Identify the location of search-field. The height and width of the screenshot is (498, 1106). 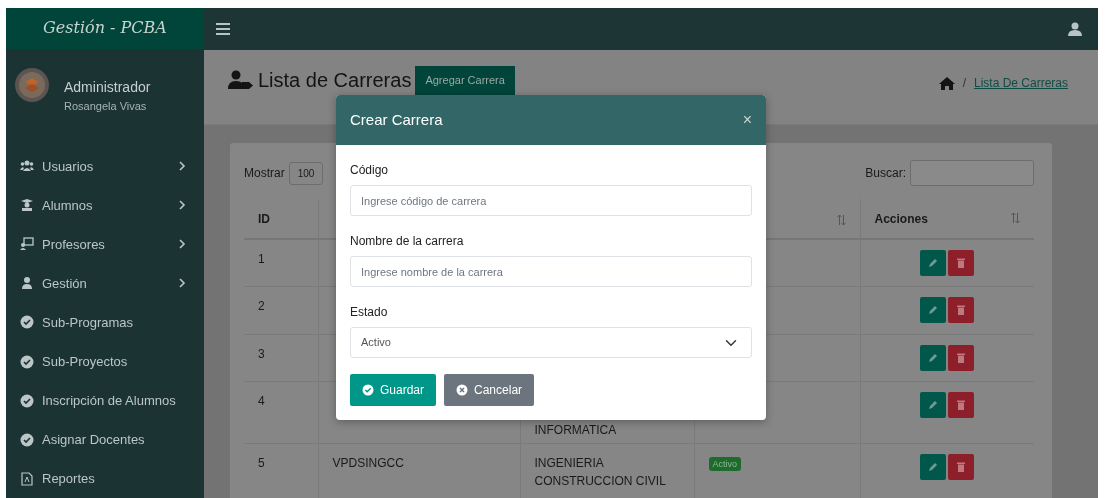
(972, 173).